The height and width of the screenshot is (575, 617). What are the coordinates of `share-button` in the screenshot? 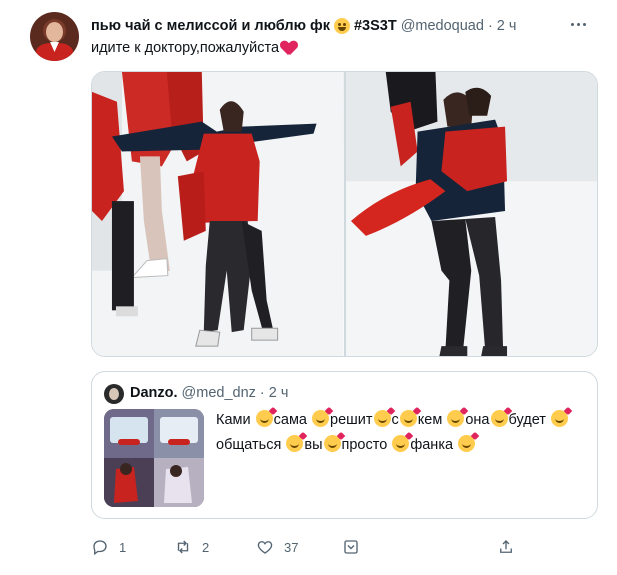 It's located at (506, 547).